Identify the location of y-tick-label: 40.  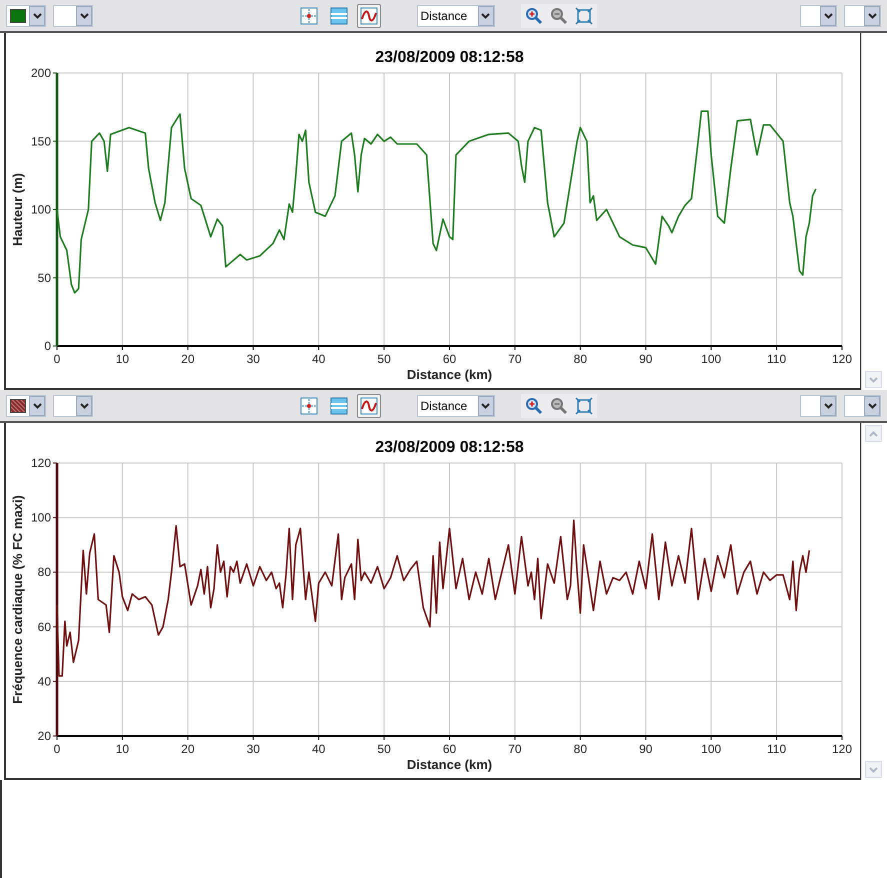
(44, 681).